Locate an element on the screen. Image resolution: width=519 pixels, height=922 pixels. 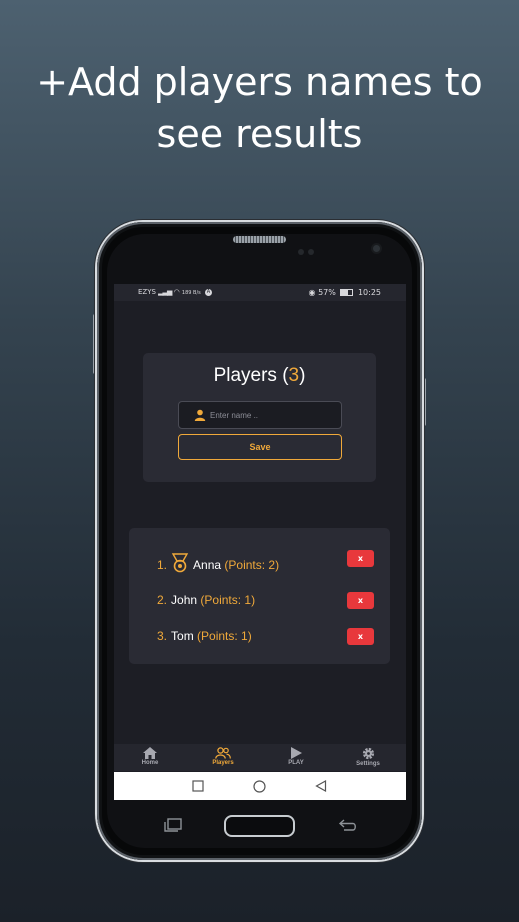
players-title: Players (3) is located at coordinates (259, 376).